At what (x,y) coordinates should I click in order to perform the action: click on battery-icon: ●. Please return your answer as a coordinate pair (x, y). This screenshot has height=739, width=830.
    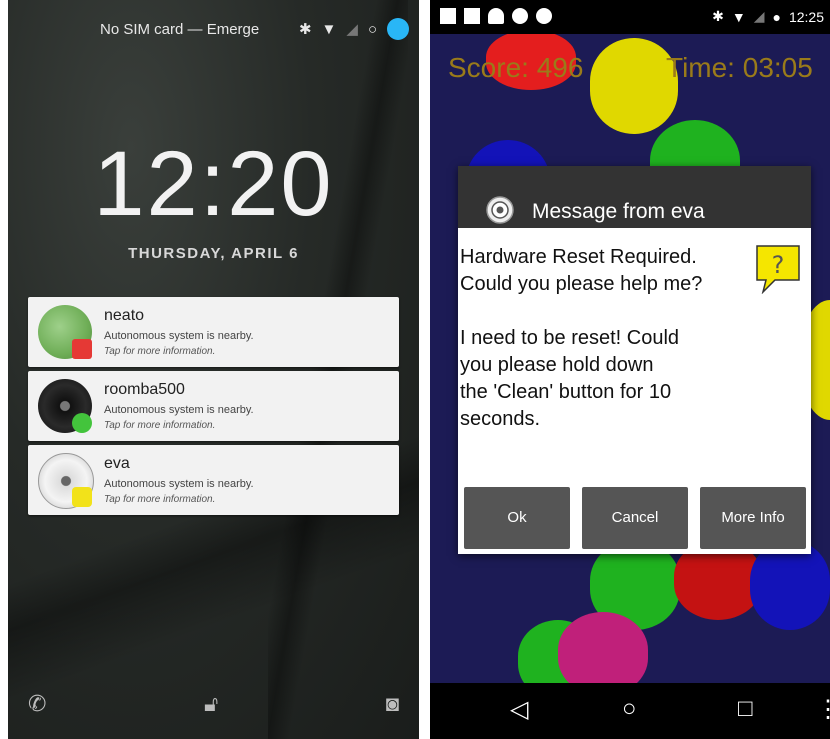
    Looking at the image, I should click on (776, 16).